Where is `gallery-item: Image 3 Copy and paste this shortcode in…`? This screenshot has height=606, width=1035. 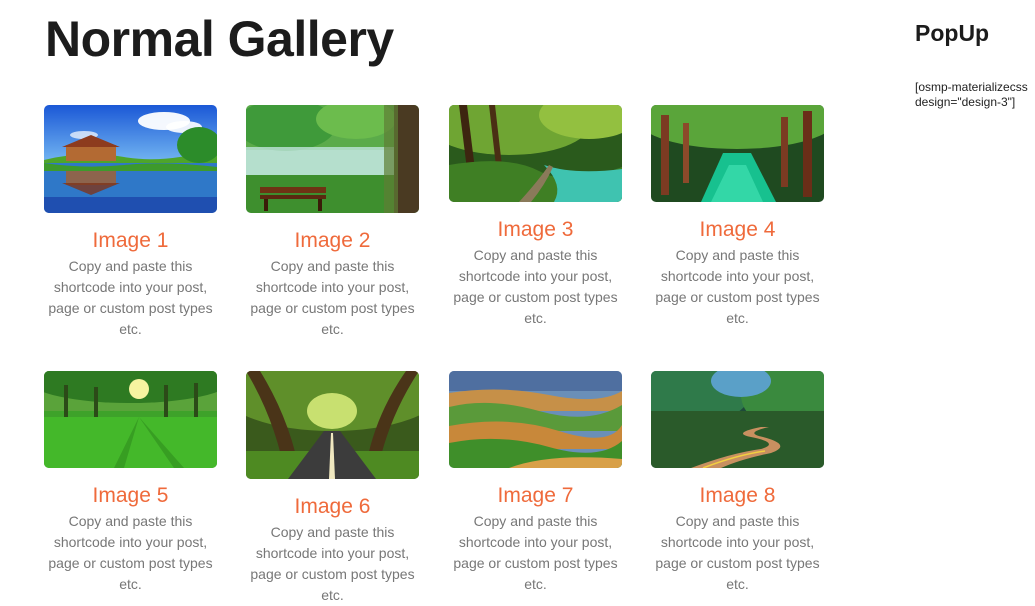 gallery-item: Image 3 Copy and paste this shortcode in… is located at coordinates (535, 217).